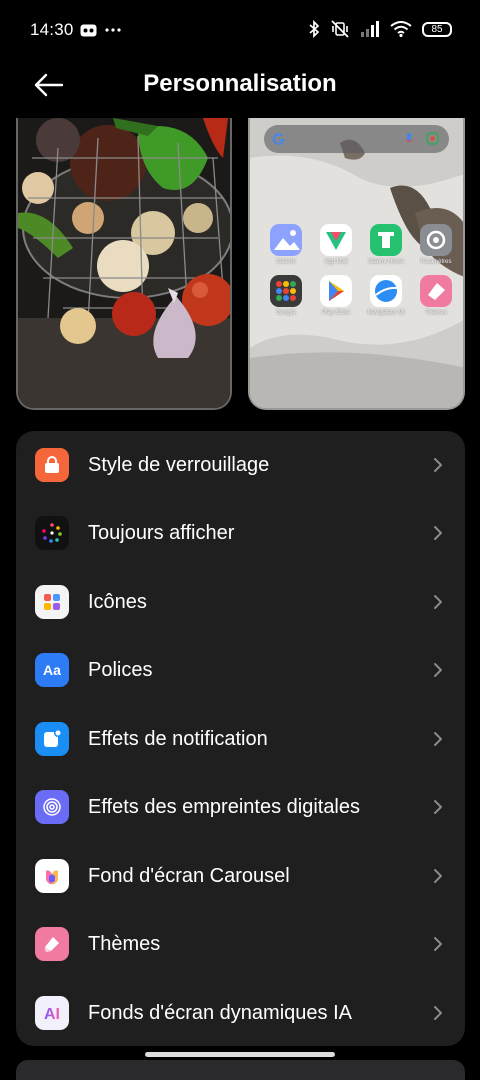 Image resolution: width=480 pixels, height=1080 pixels. Describe the element at coordinates (409, 139) in the screenshot. I see `mic-icon` at that location.